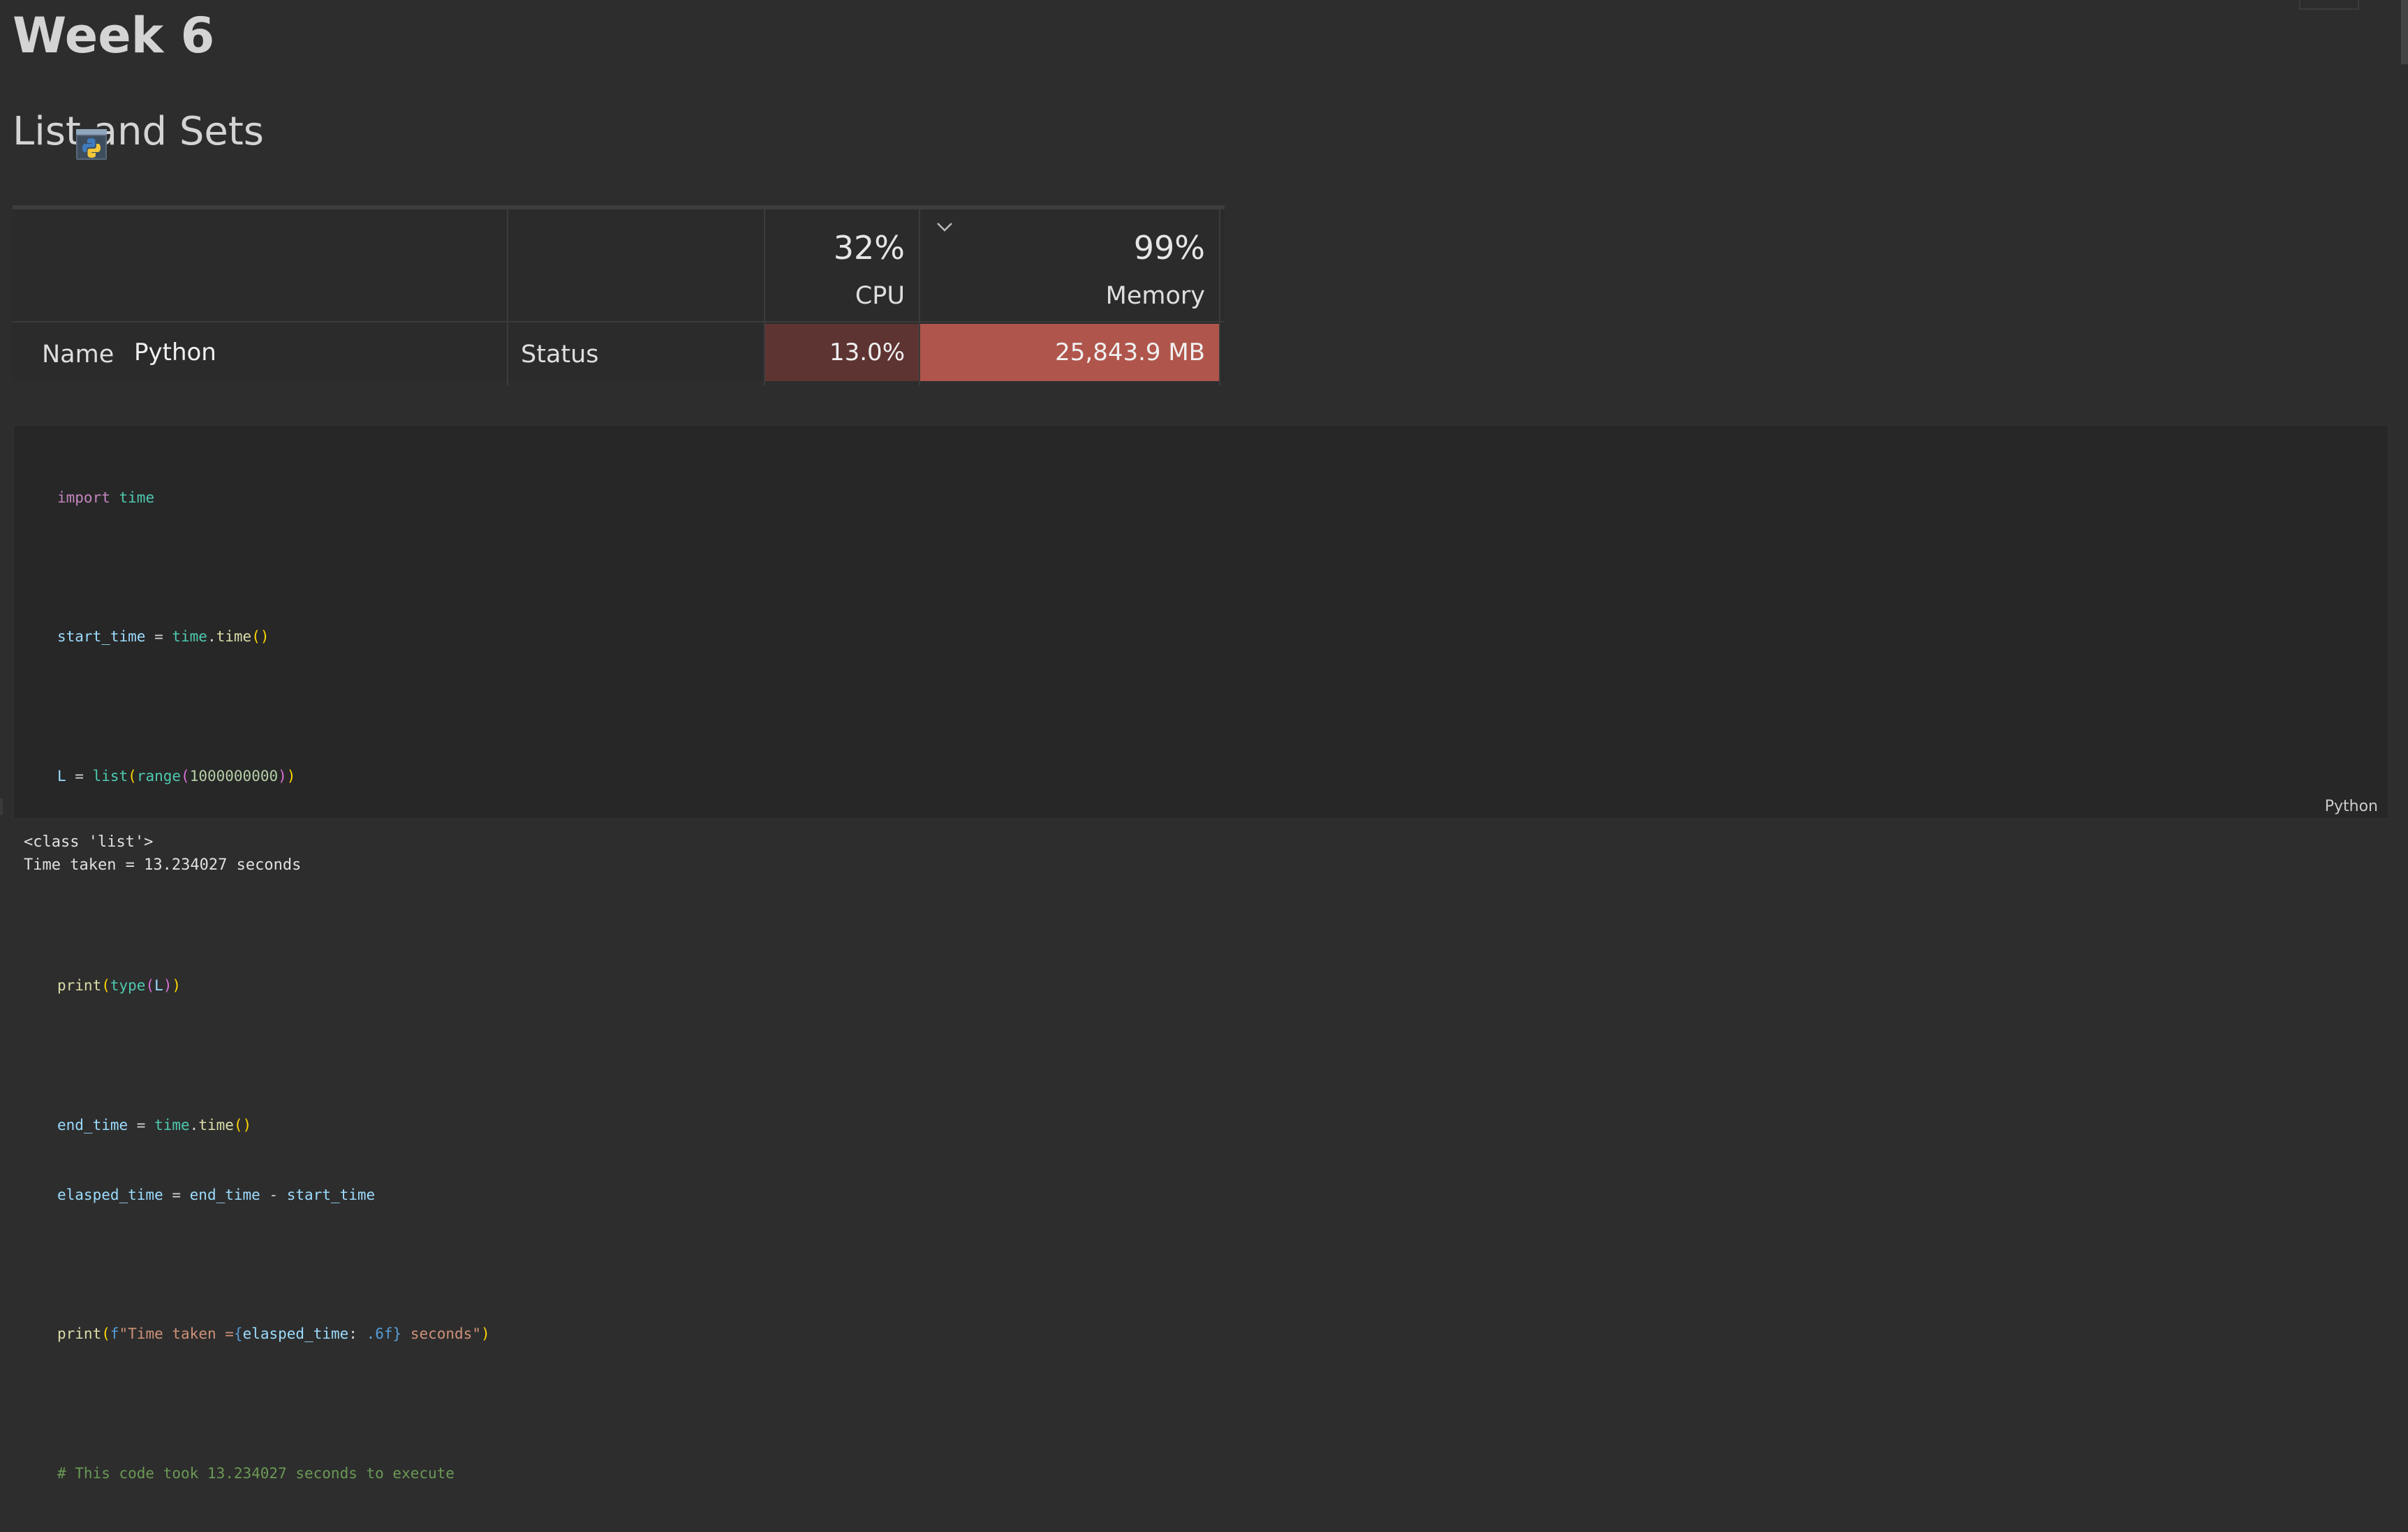  What do you see at coordinates (139, 131) in the screenshot?
I see `markdown-heading-2: List and Sets` at bounding box center [139, 131].